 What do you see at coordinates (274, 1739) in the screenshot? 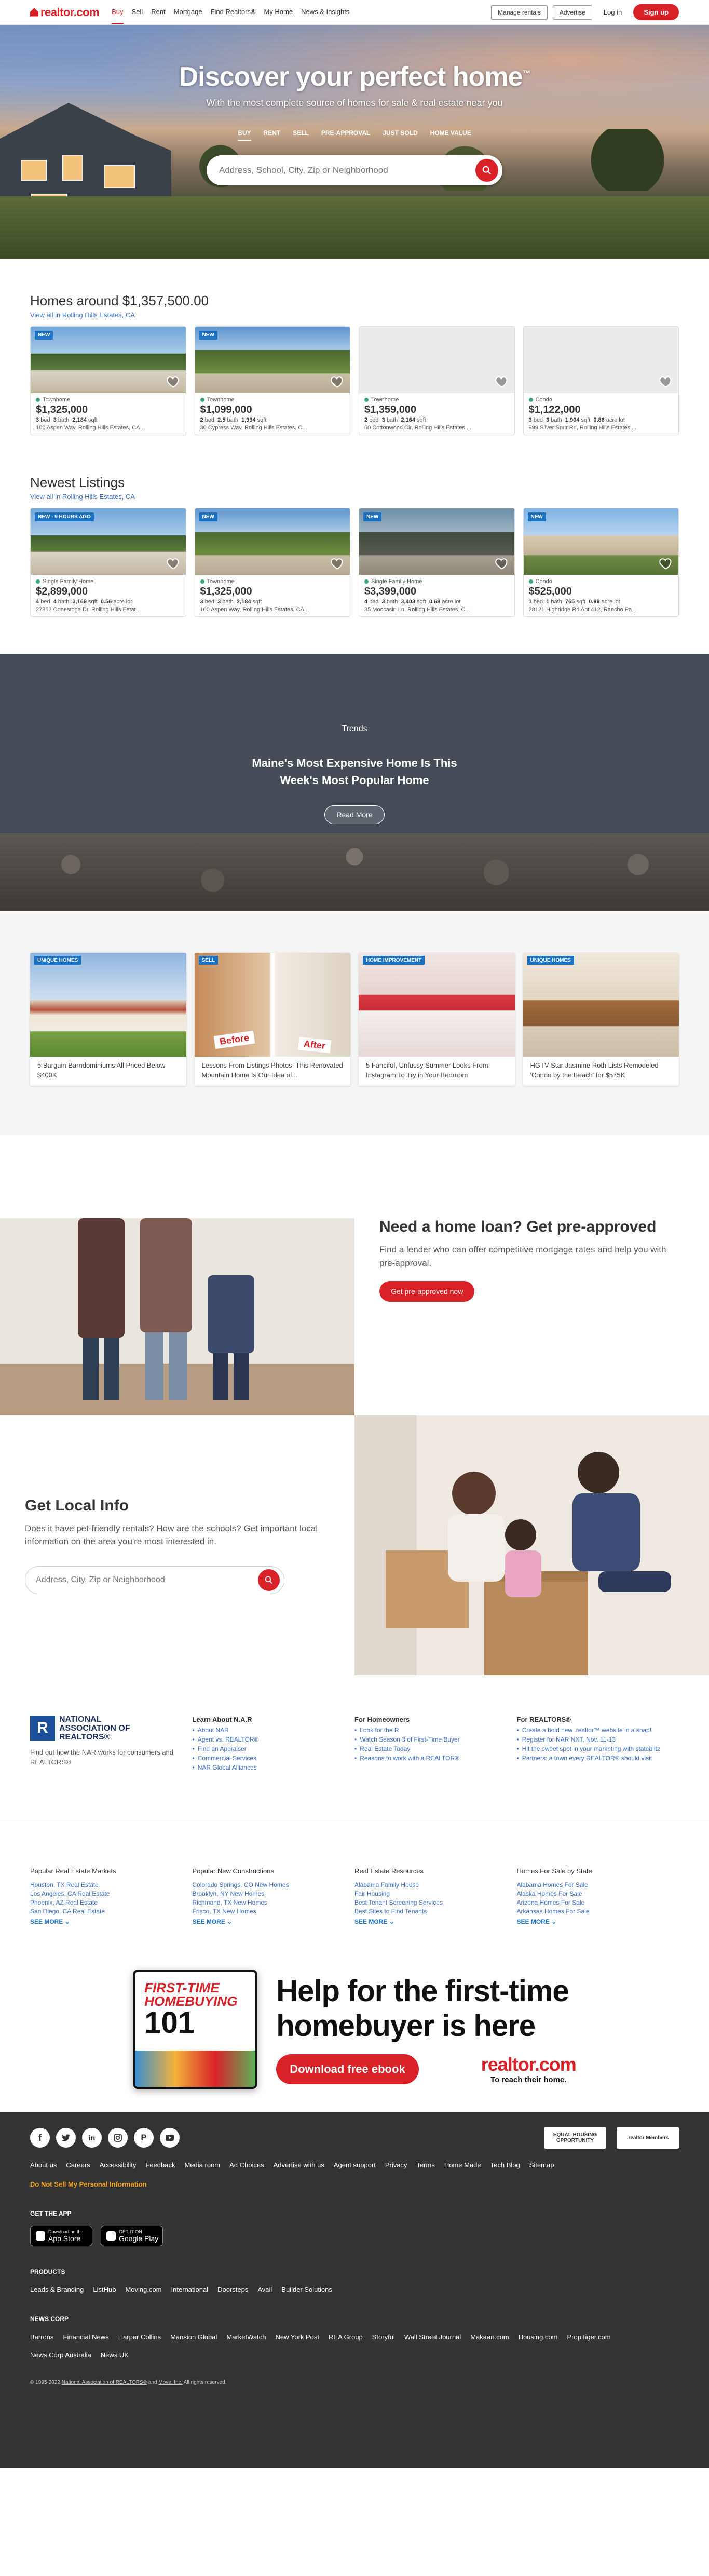
I see `nar-link: Agent vs. REALTOR®` at bounding box center [274, 1739].